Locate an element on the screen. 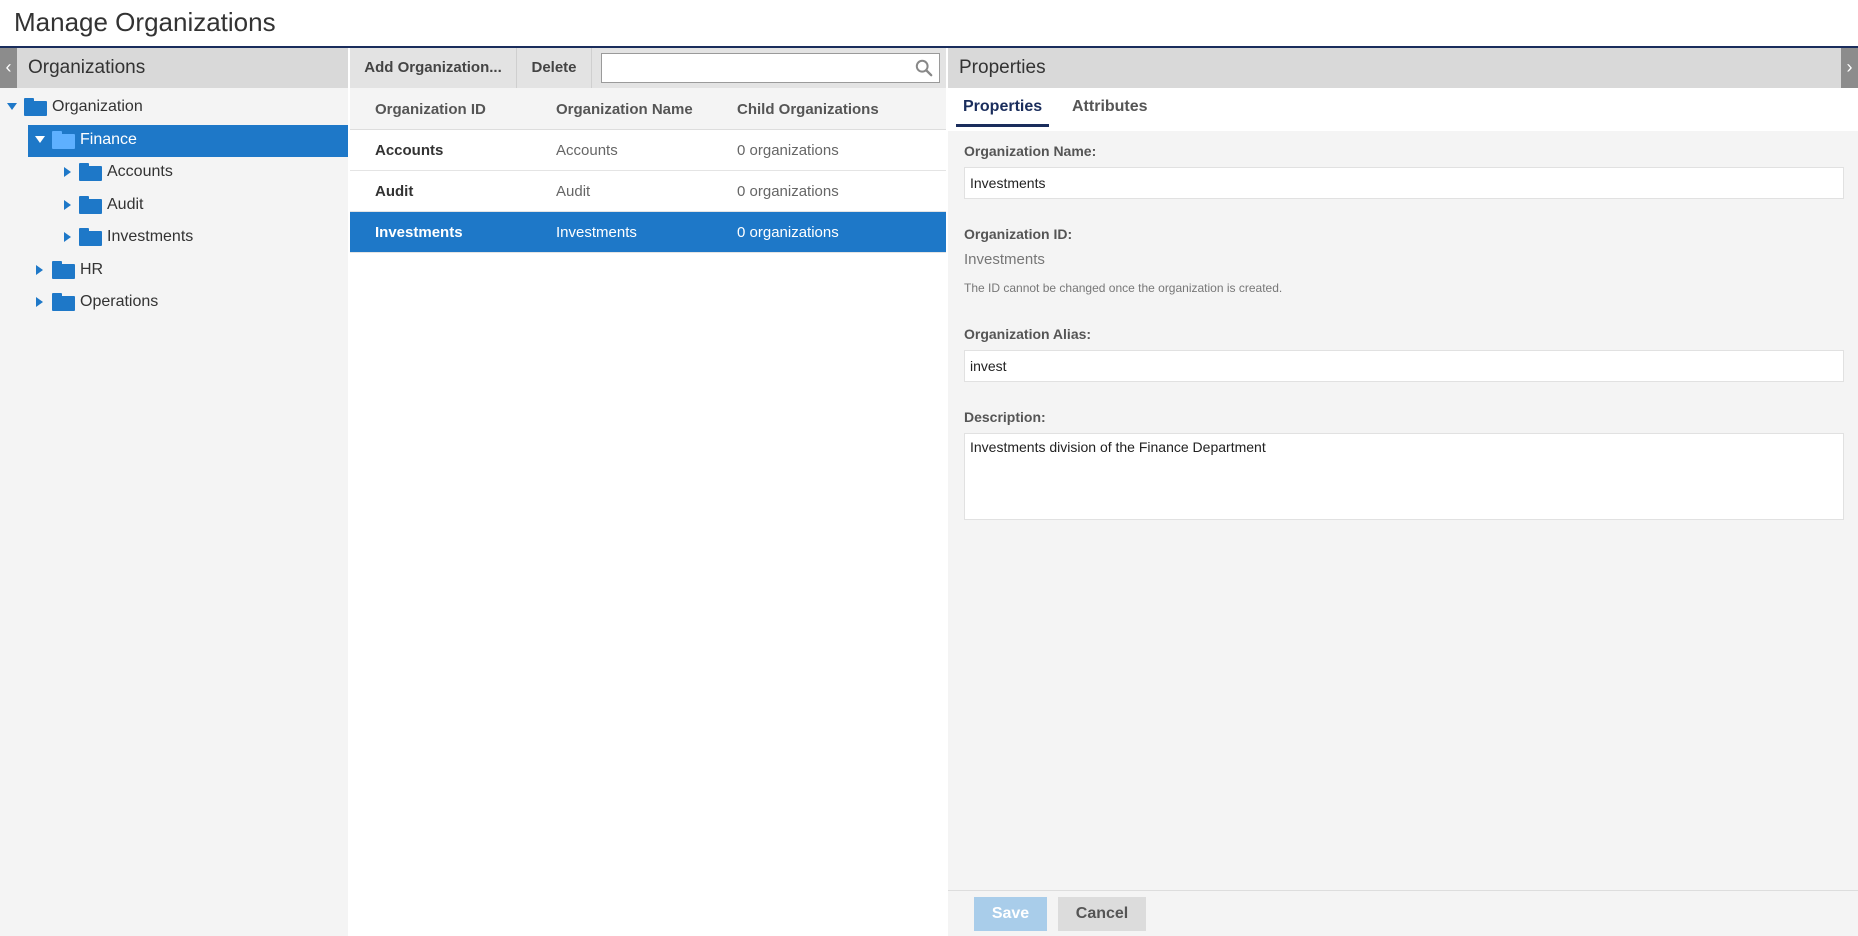 This screenshot has height=936, width=1858. organization-id-label: Organization ID: is located at coordinates (1018, 234).